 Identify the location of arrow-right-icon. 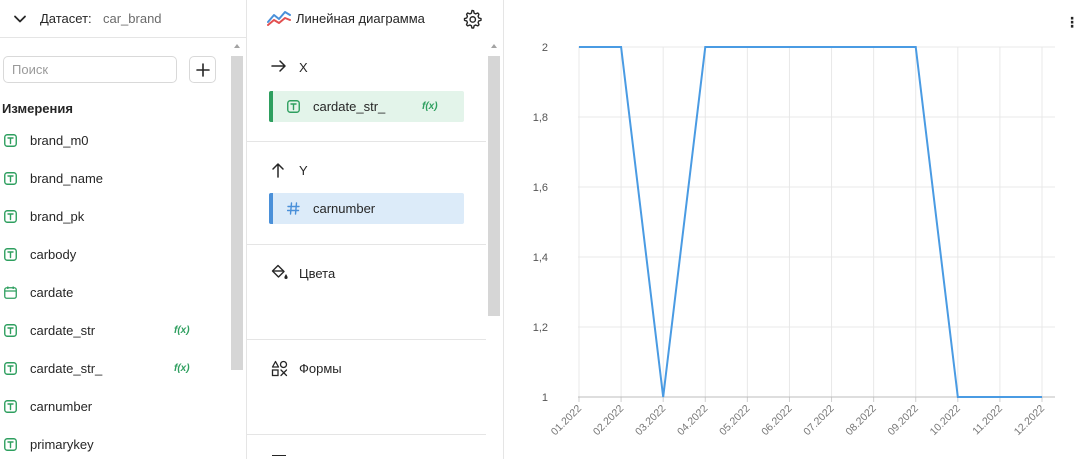
(278, 66).